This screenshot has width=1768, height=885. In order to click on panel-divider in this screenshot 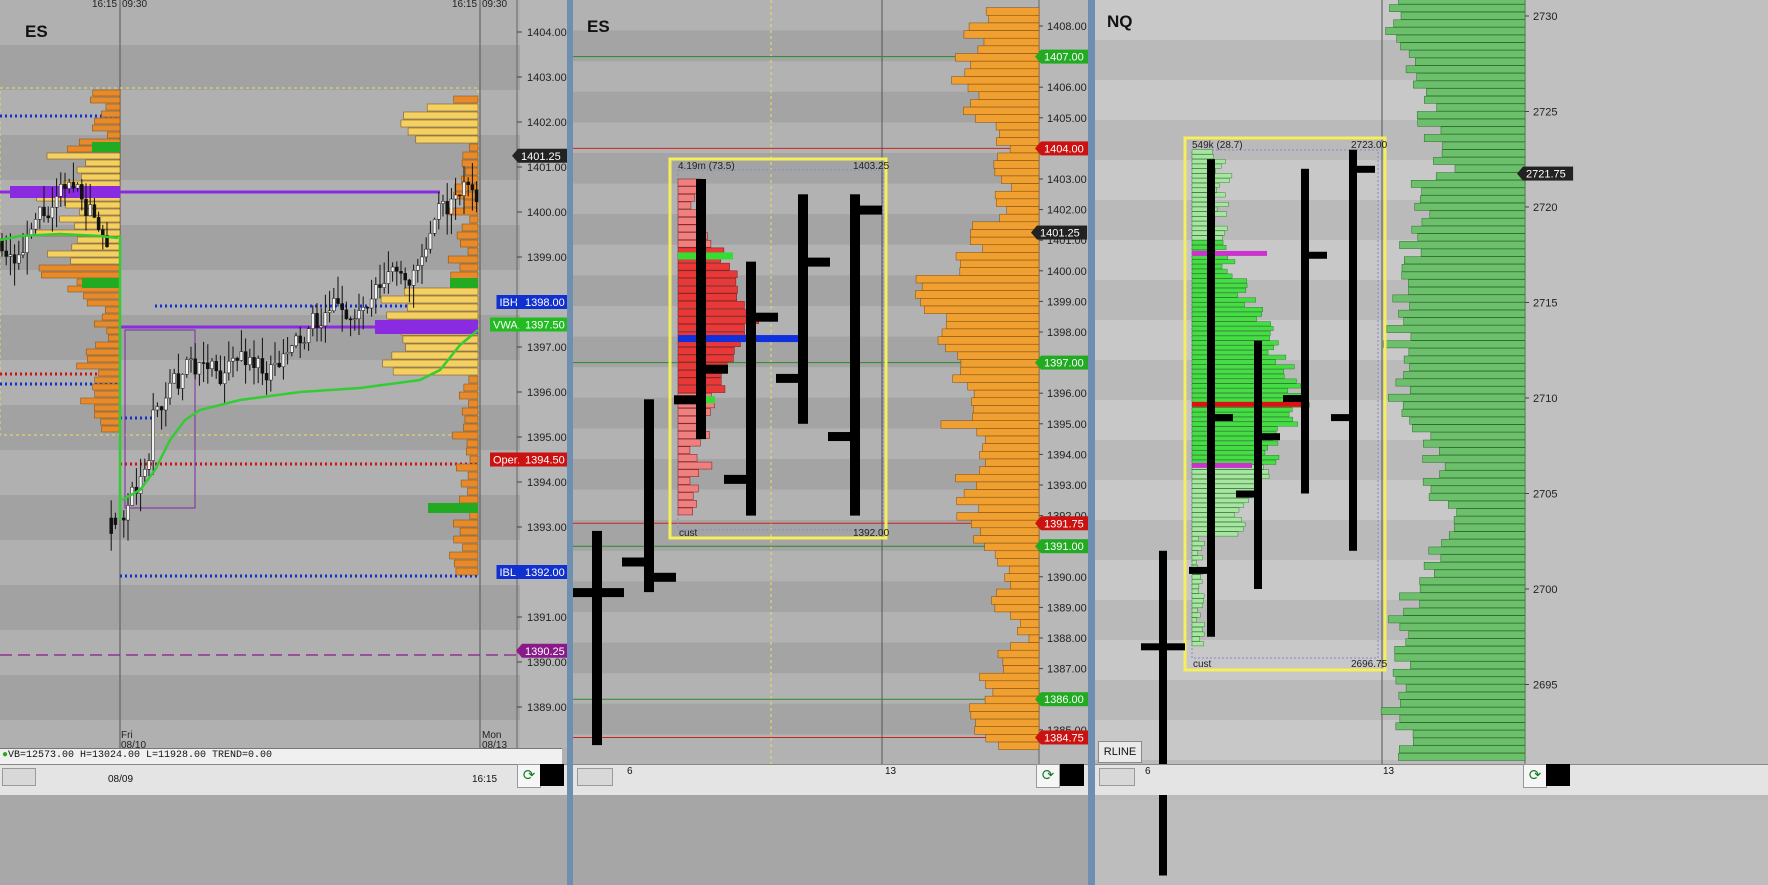, I will do `click(1091, 442)`.